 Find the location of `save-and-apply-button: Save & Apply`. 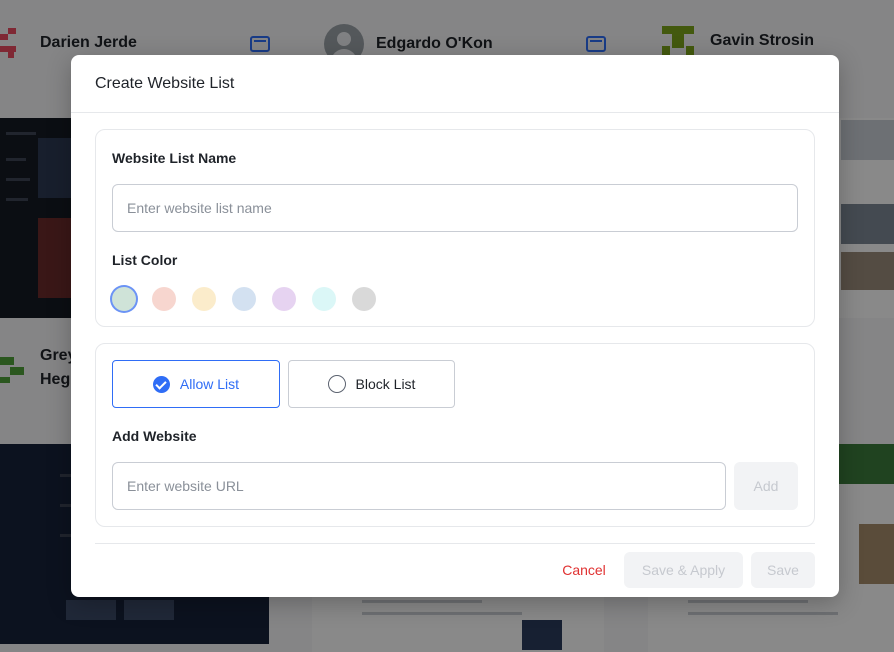

save-and-apply-button: Save & Apply is located at coordinates (683, 570).